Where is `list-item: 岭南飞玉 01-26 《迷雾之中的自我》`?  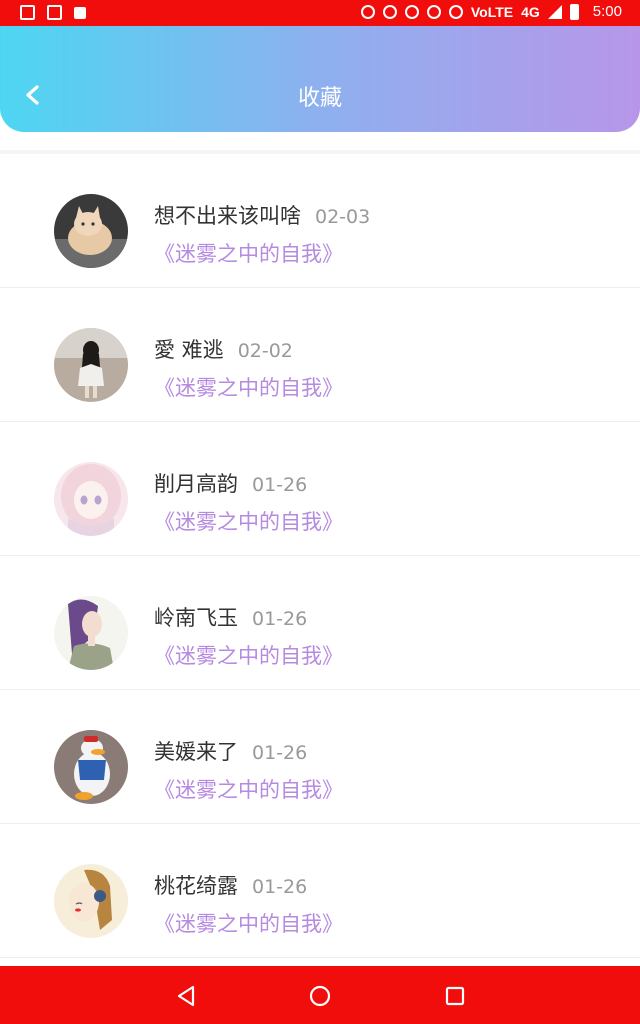 list-item: 岭南飞玉 01-26 《迷雾之中的自我》 is located at coordinates (320, 623).